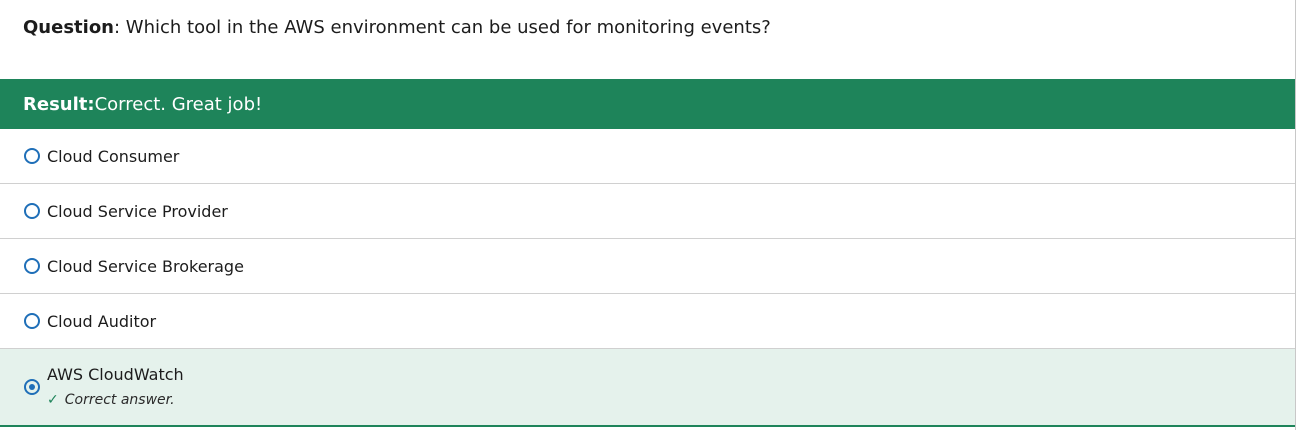  What do you see at coordinates (59, 104) in the screenshot?
I see `result-label: Result:` at bounding box center [59, 104].